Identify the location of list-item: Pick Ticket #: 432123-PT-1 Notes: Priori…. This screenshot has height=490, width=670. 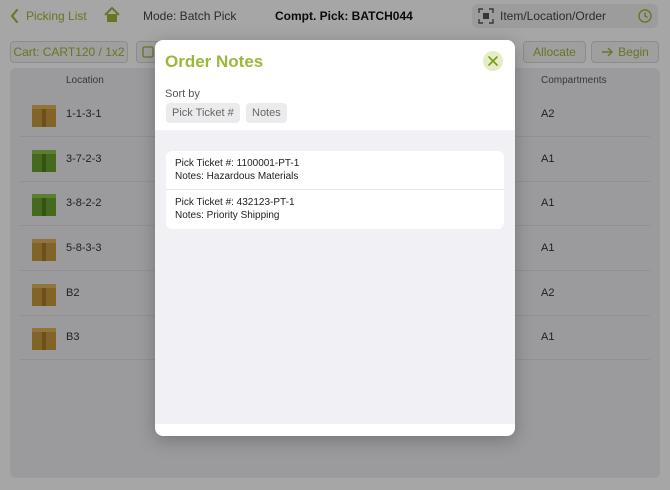
(335, 209).